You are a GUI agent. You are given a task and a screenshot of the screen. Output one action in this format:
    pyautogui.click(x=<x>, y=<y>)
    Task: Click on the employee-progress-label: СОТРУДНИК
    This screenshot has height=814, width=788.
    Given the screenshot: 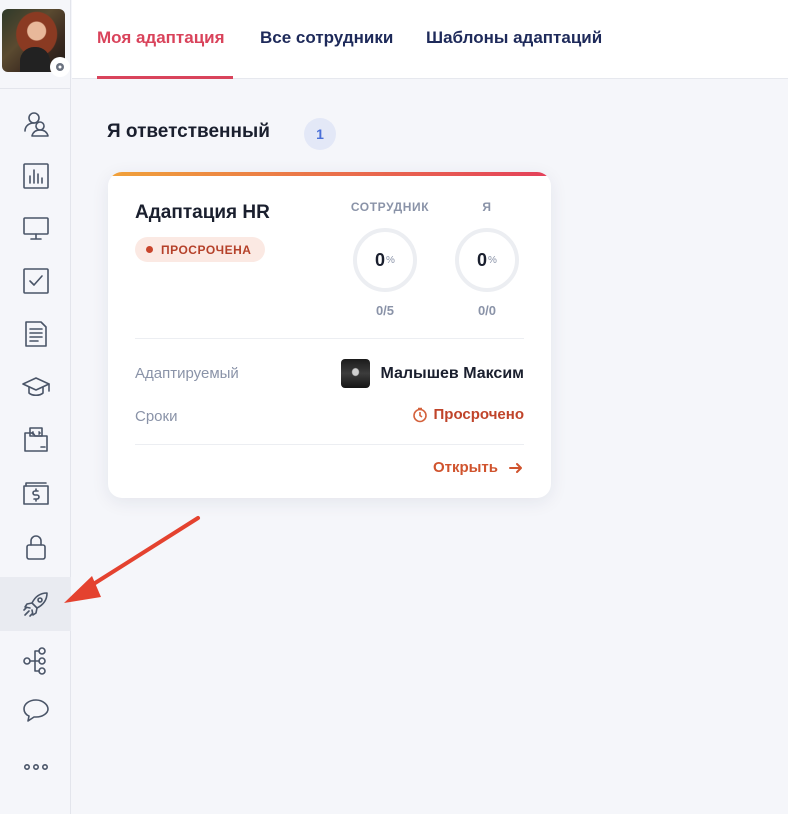 What is the action you would take?
    pyautogui.click(x=390, y=207)
    